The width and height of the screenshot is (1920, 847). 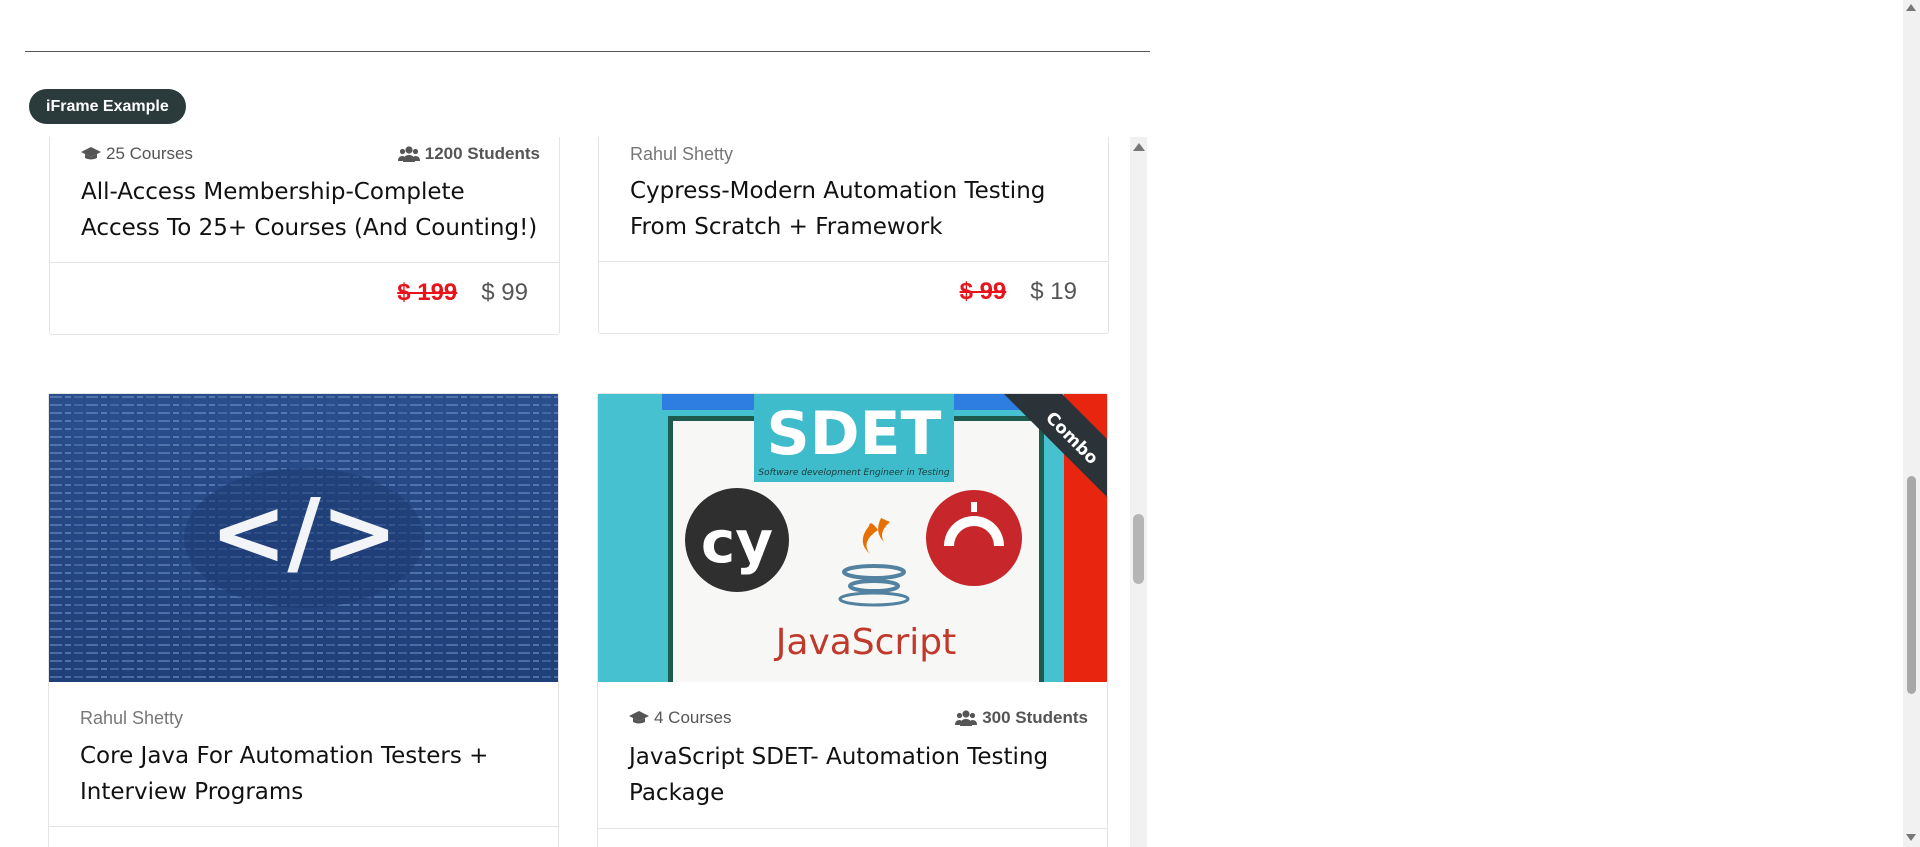 What do you see at coordinates (865, 642) in the screenshot?
I see `javascript-logo-label: JavaScript` at bounding box center [865, 642].